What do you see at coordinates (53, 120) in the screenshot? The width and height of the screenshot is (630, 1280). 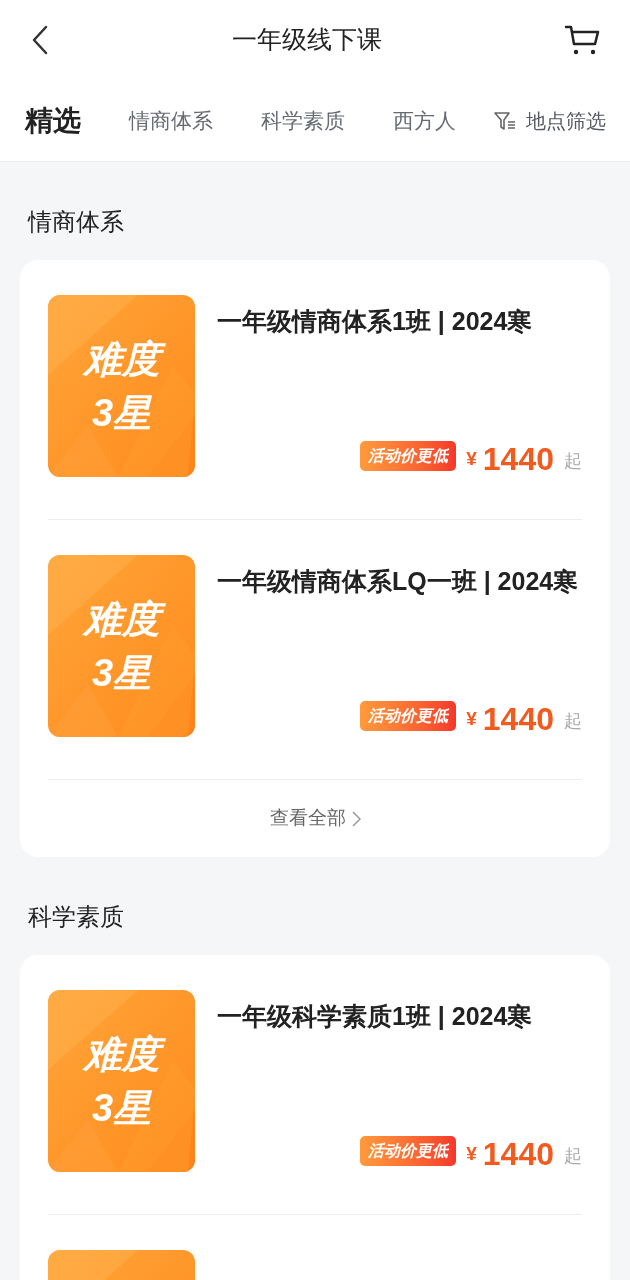 I see `category-tab: 精选` at bounding box center [53, 120].